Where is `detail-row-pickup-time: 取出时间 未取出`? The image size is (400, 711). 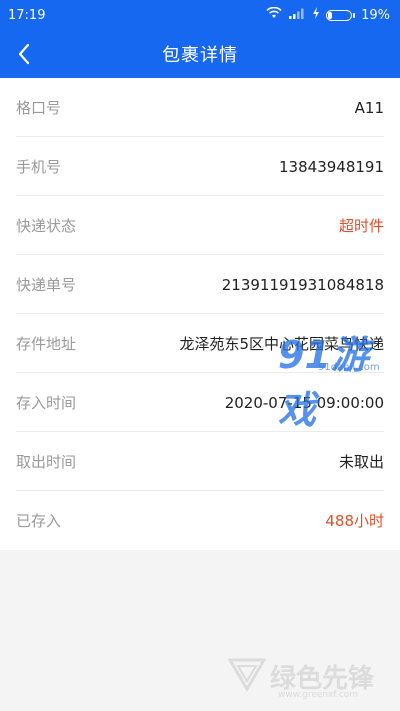
detail-row-pickup-time: 取出时间 未取出 is located at coordinates (200, 461).